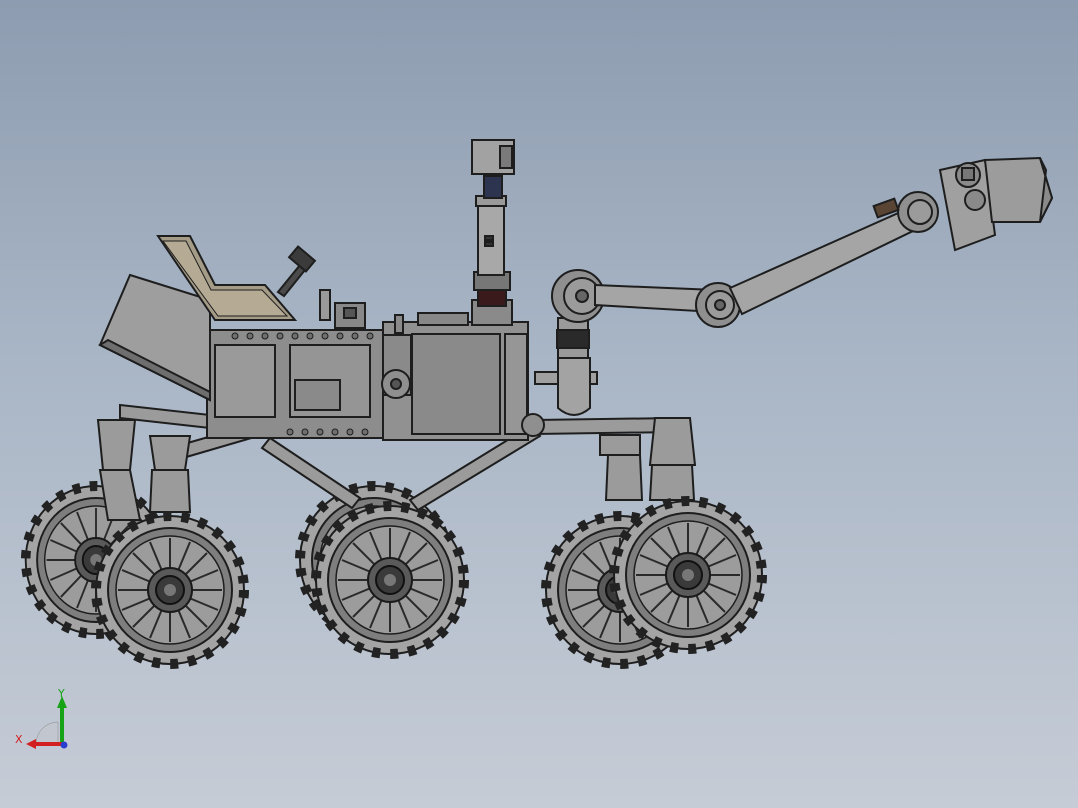 This screenshot has height=808, width=1078. What do you see at coordinates (170, 590) in the screenshot?
I see `wheel-rear-right` at bounding box center [170, 590].